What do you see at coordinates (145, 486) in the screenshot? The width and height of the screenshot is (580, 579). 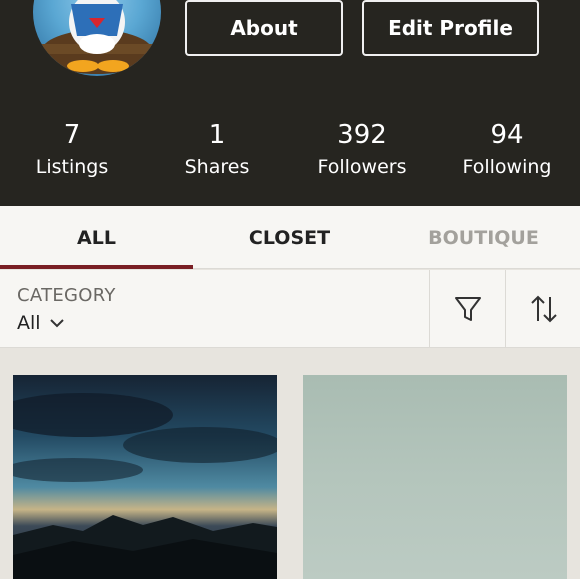 I see `listing-image` at bounding box center [145, 486].